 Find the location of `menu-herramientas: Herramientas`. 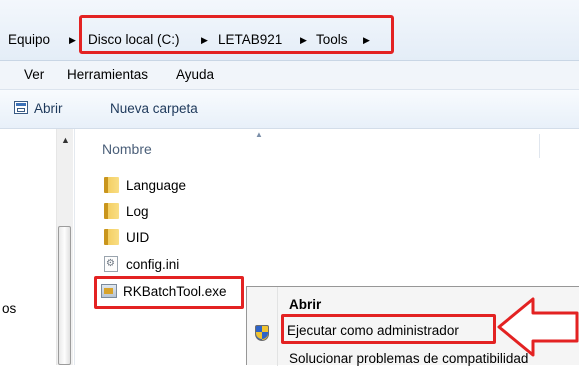

menu-herramientas: Herramientas is located at coordinates (107, 74).